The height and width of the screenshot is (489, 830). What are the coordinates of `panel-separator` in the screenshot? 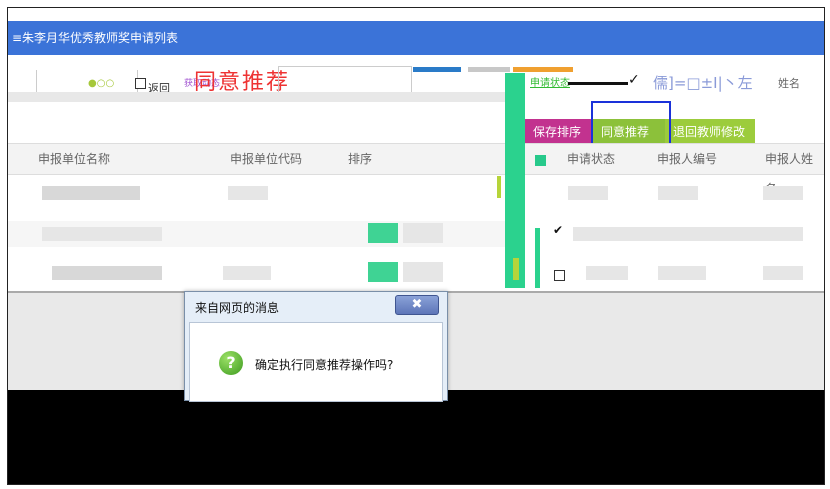 It's located at (515, 180).